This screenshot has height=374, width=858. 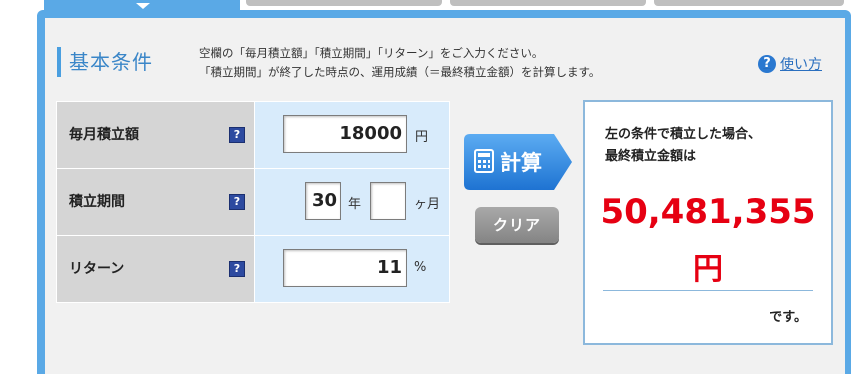 What do you see at coordinates (427, 204) in the screenshot?
I see `months-unit: ヶ月` at bounding box center [427, 204].